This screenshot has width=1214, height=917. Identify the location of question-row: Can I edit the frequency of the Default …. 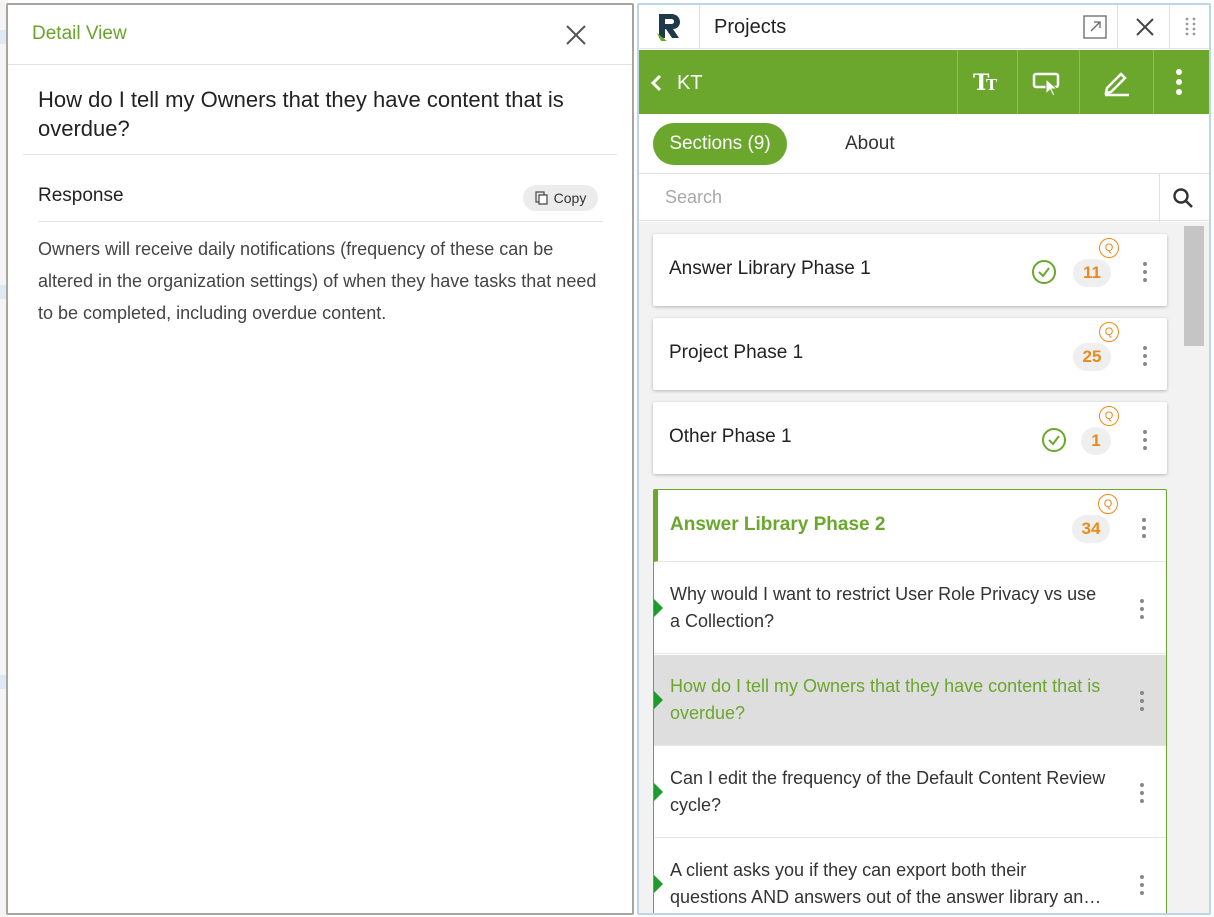
(910, 792).